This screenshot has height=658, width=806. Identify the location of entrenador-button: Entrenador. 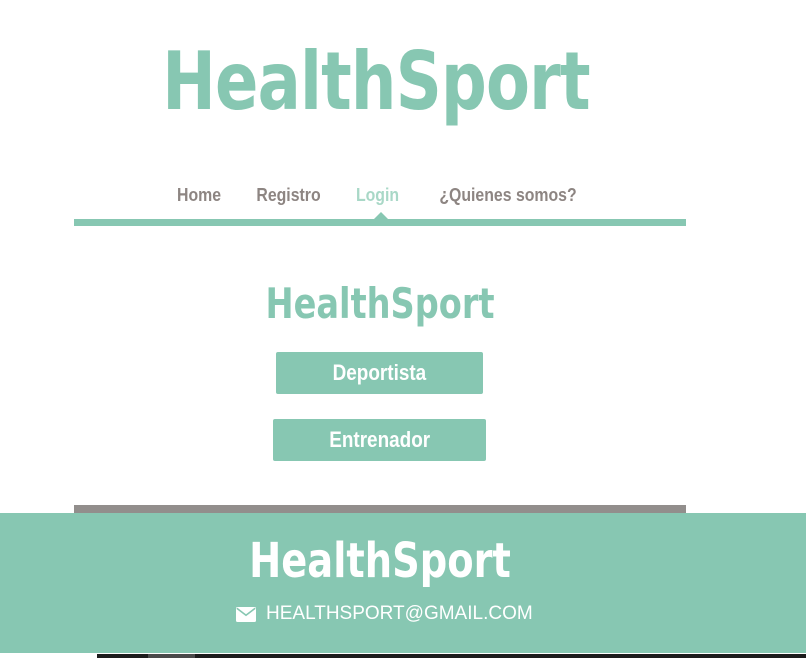
(379, 440).